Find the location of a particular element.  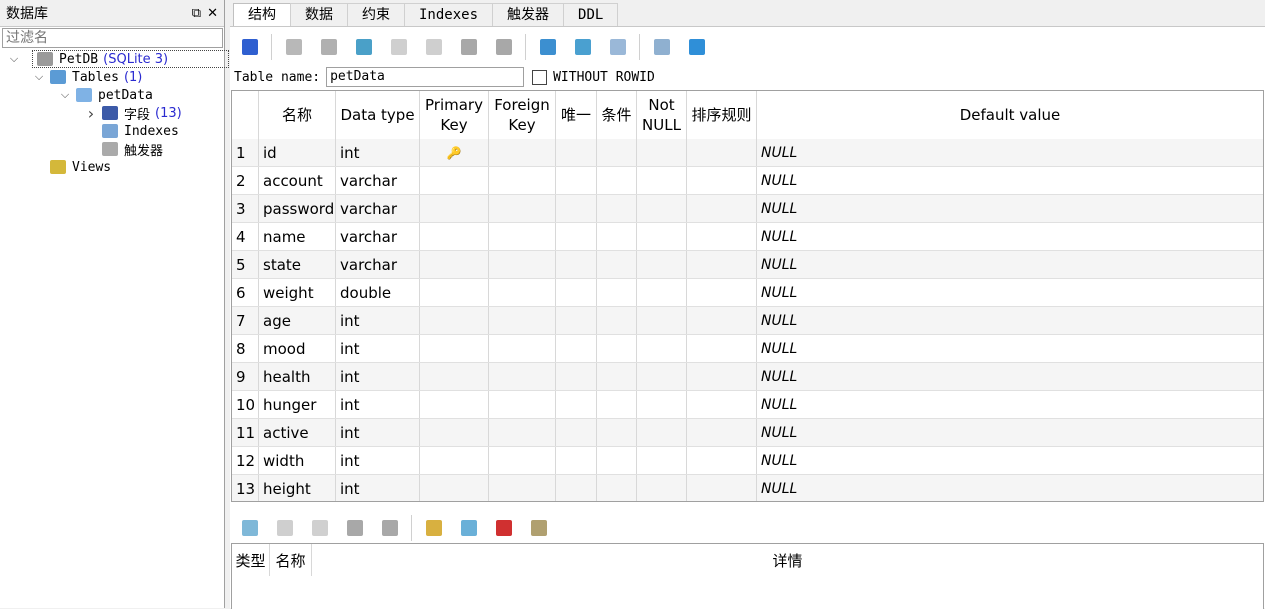

cell-name: health is located at coordinates (297, 376).